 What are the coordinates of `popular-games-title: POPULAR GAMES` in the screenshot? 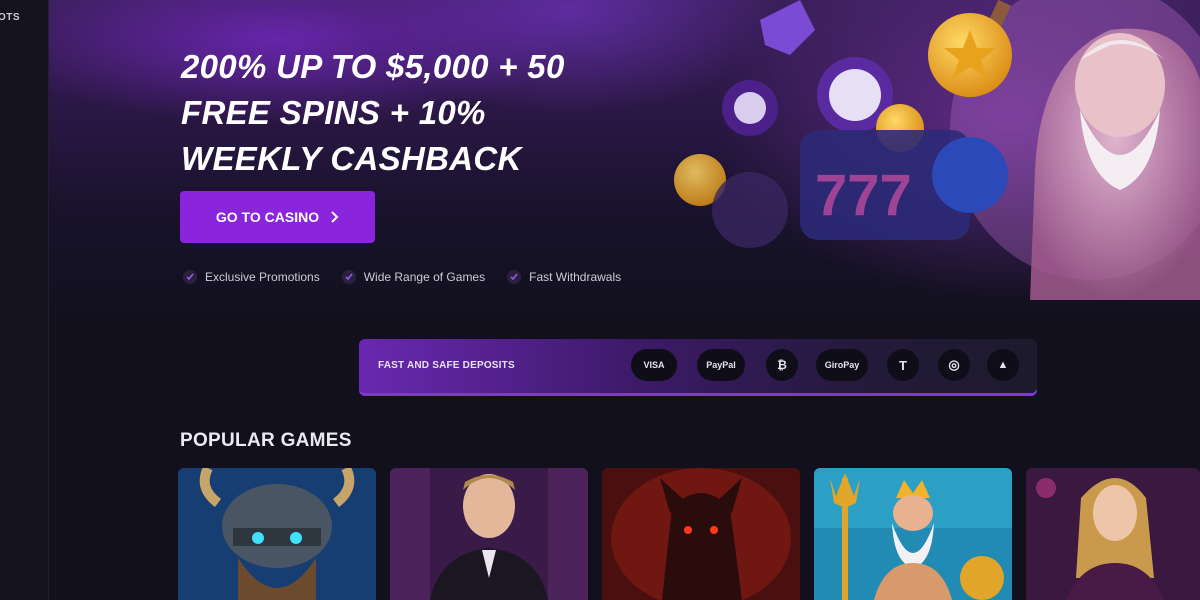 It's located at (266, 440).